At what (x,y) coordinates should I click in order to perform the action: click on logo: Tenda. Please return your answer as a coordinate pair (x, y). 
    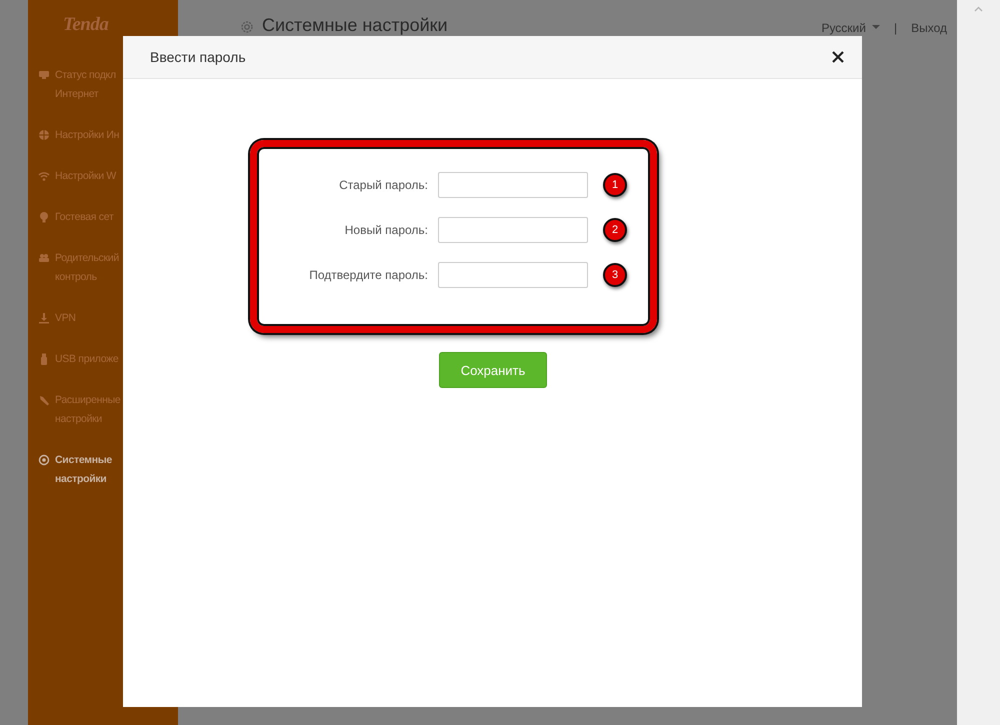
    Looking at the image, I should click on (85, 25).